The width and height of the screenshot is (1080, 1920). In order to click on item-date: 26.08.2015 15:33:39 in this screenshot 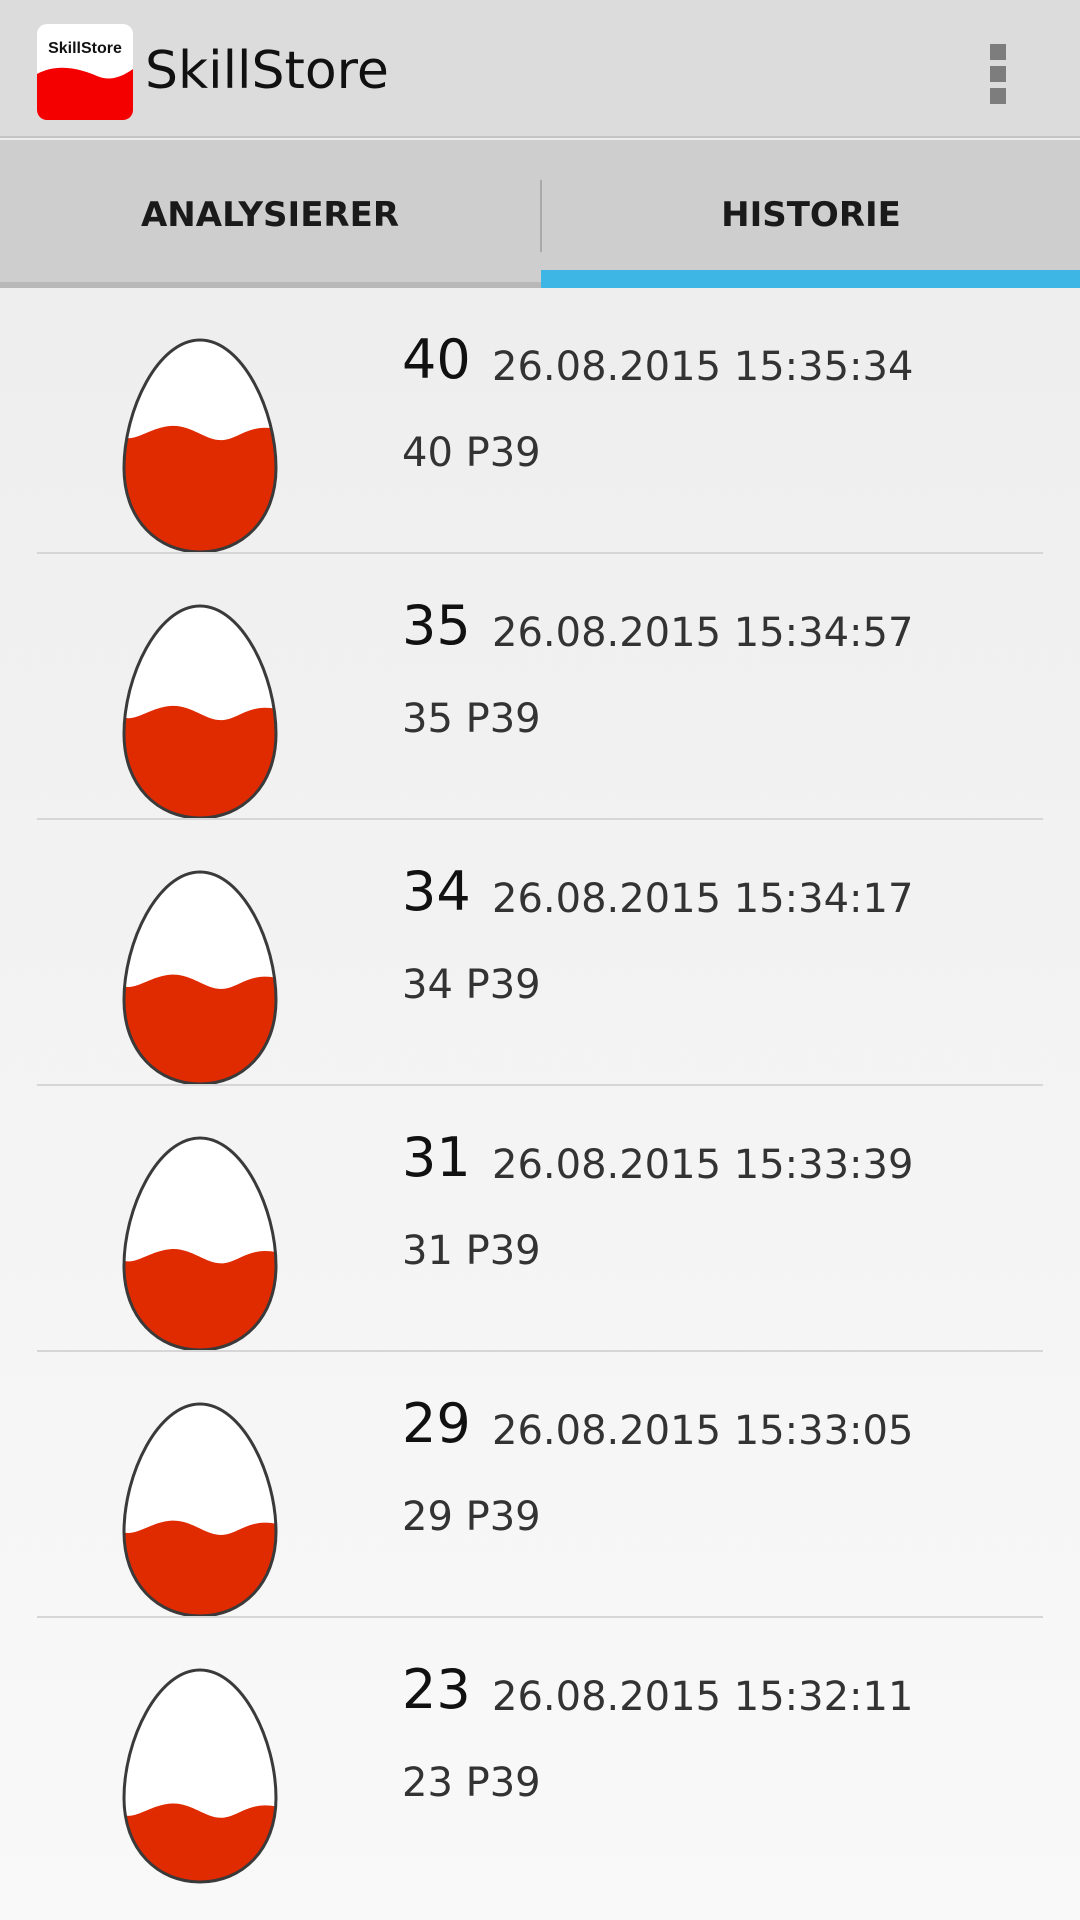, I will do `click(703, 1165)`.